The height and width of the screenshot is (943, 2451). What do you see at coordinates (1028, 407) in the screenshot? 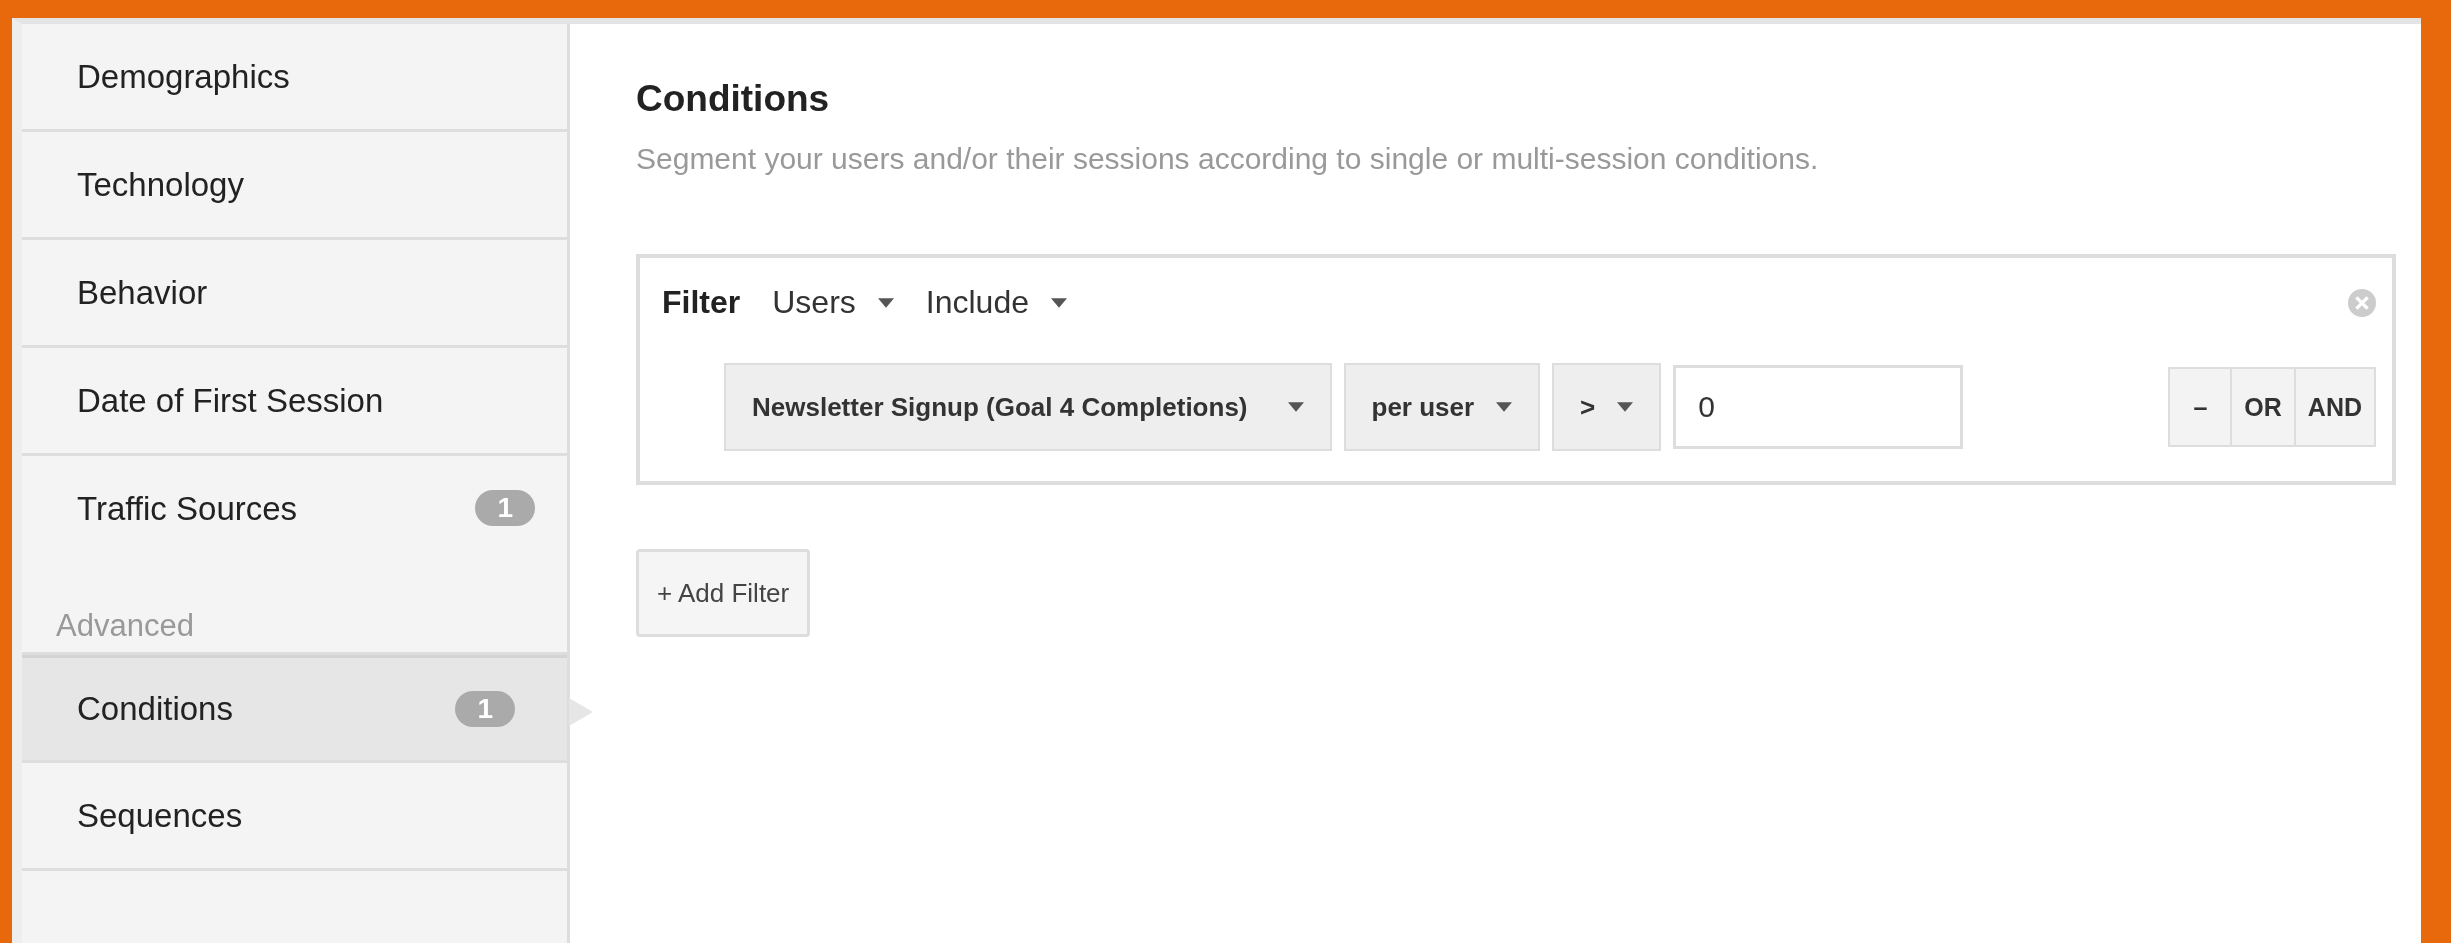
I see `metric-dropdown: Newsletter Signup (Goal 4 Completions)` at bounding box center [1028, 407].